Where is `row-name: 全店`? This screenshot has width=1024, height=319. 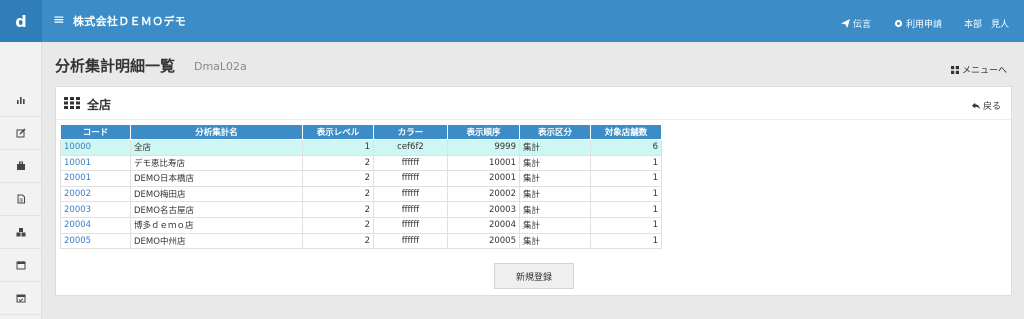 row-name: 全店 is located at coordinates (216, 147).